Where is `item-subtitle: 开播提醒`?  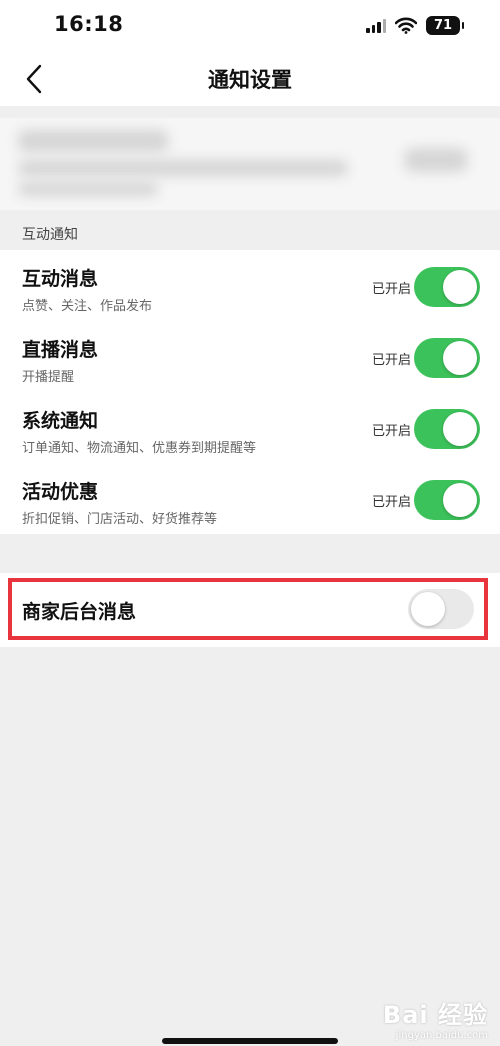 item-subtitle: 开播提醒 is located at coordinates (48, 377).